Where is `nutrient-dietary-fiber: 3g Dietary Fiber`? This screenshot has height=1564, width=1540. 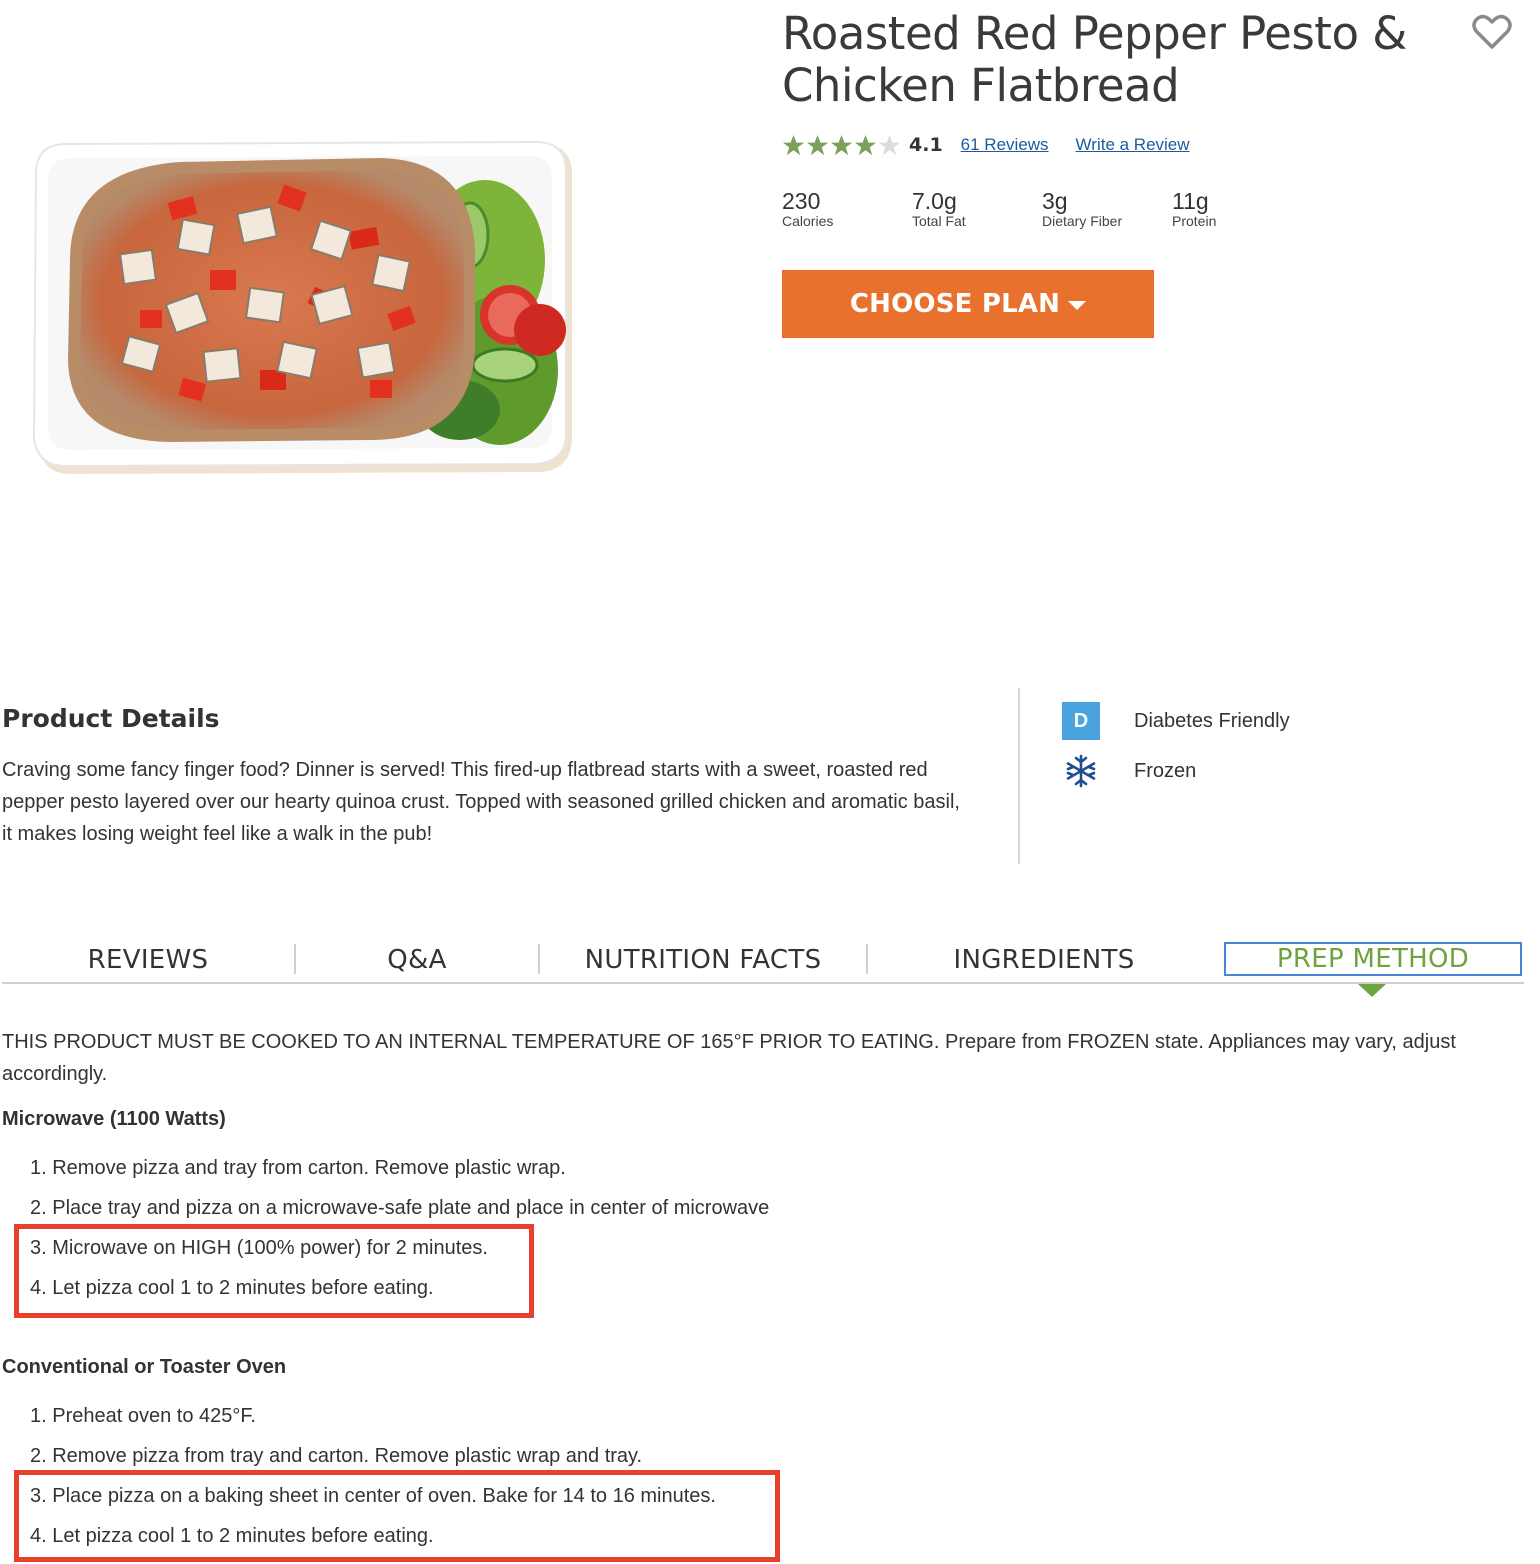
nutrient-dietary-fiber: 3g Dietary Fiber is located at coordinates (1107, 208).